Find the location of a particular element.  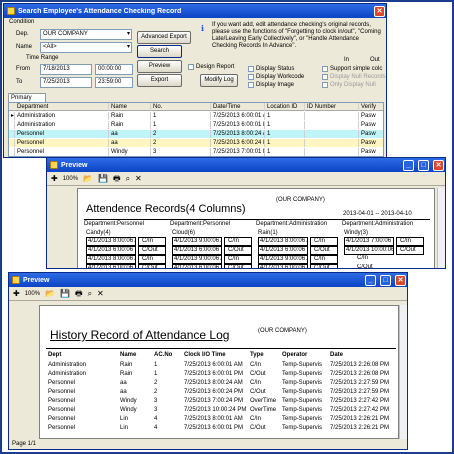

column-employee-name: Cloud(6) is located at coordinates (184, 233).